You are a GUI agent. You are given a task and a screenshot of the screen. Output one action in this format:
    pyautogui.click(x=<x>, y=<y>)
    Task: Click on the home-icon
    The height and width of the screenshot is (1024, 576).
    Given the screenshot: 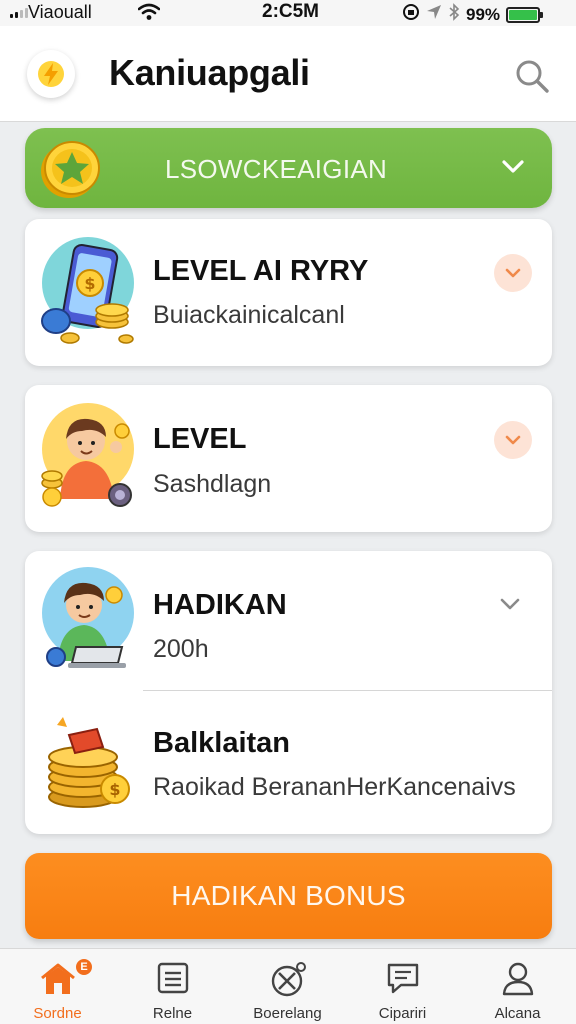 What is the action you would take?
    pyautogui.click(x=58, y=981)
    